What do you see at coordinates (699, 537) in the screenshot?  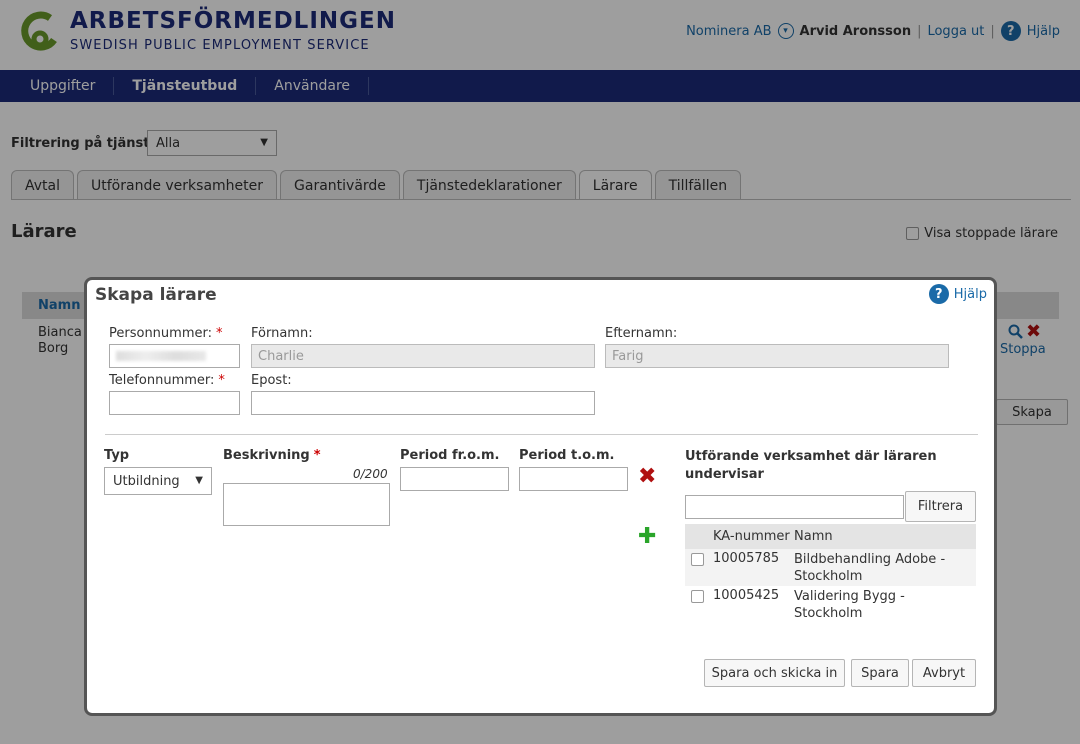 I see `header-spacer` at bounding box center [699, 537].